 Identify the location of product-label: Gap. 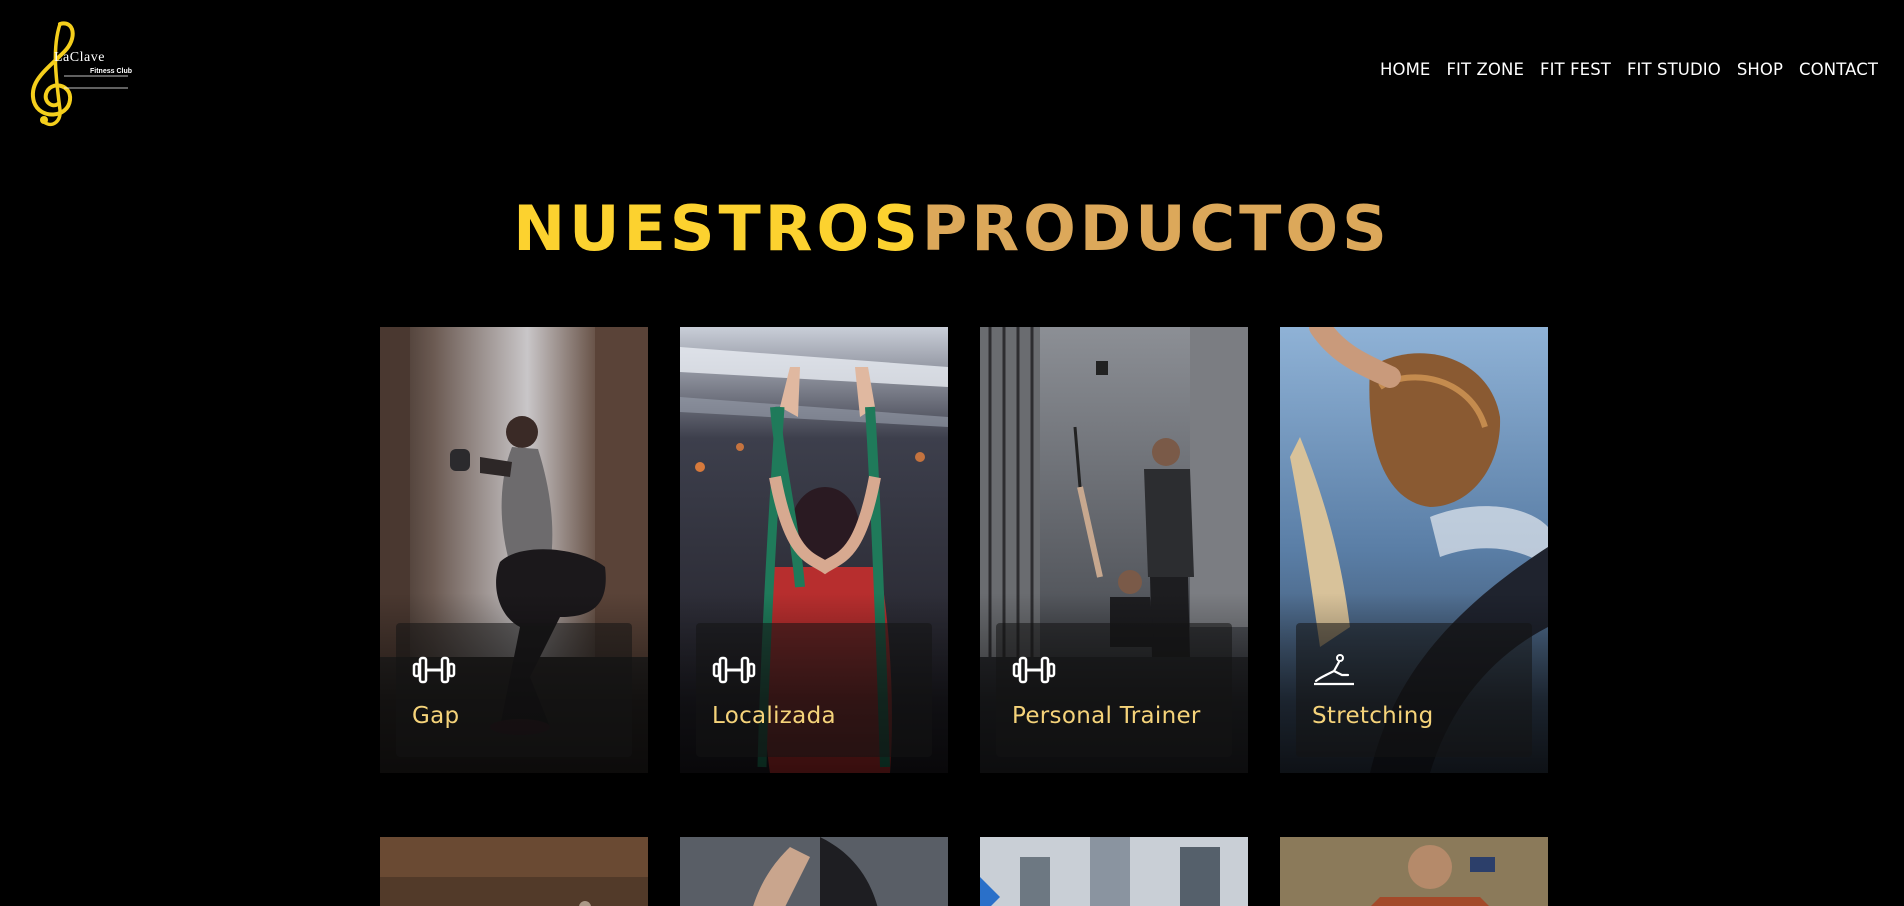
(436, 716).